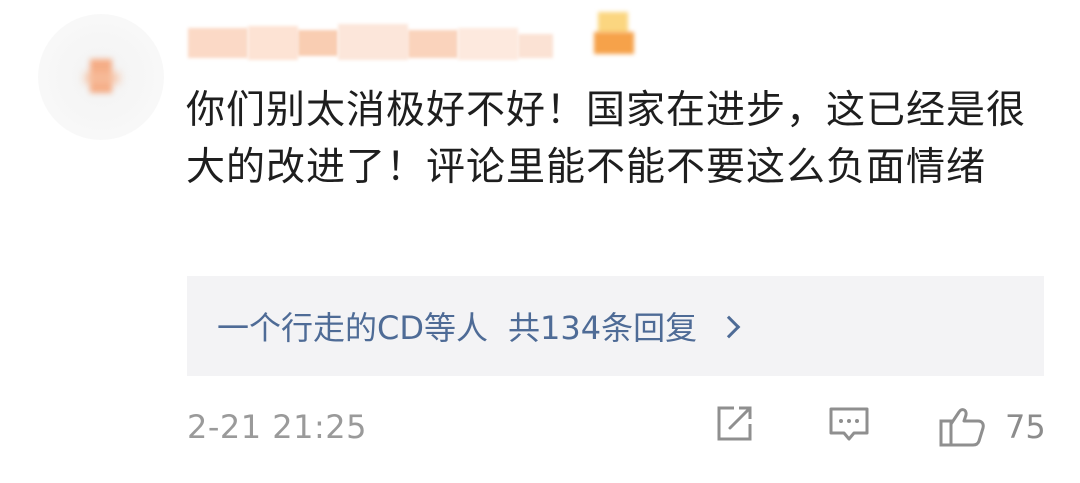  I want to click on like-button, so click(962, 428).